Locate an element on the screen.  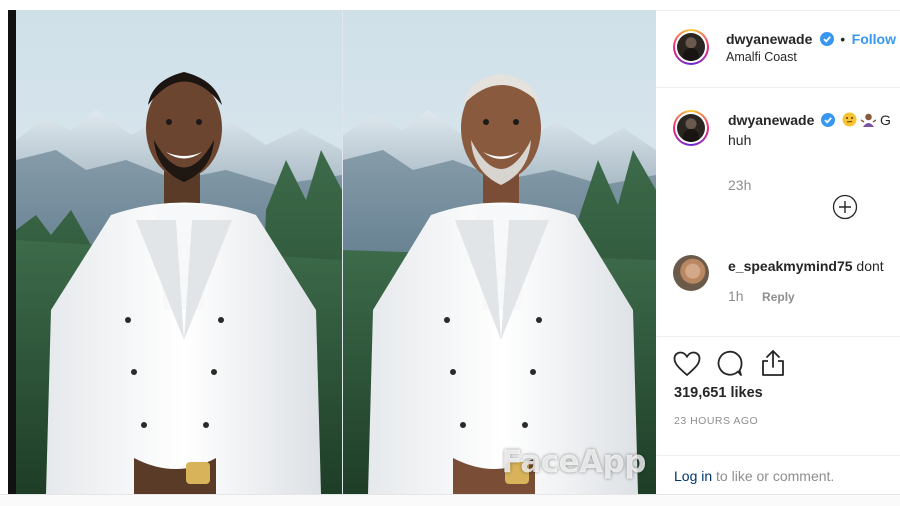
login-prompt: Log in to like or comment. is located at coordinates (778, 475).